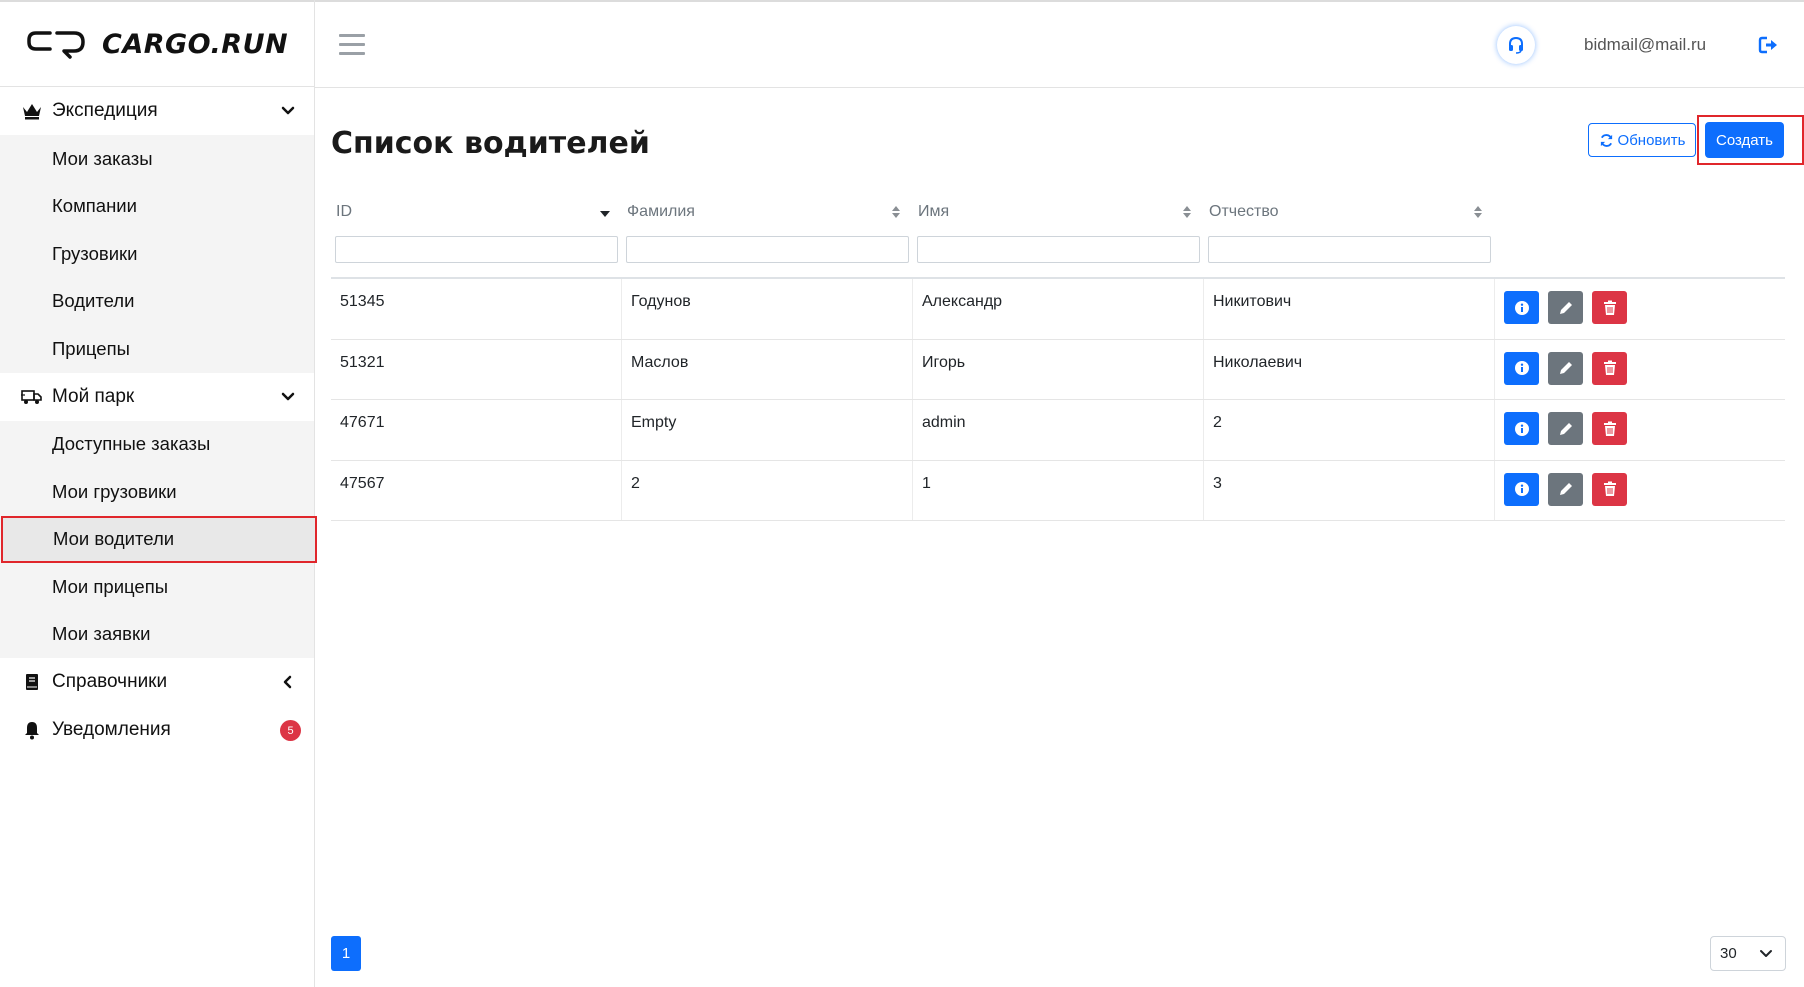 This screenshot has height=987, width=1804. I want to click on sidebar-section-directories: Справочники, so click(157, 682).